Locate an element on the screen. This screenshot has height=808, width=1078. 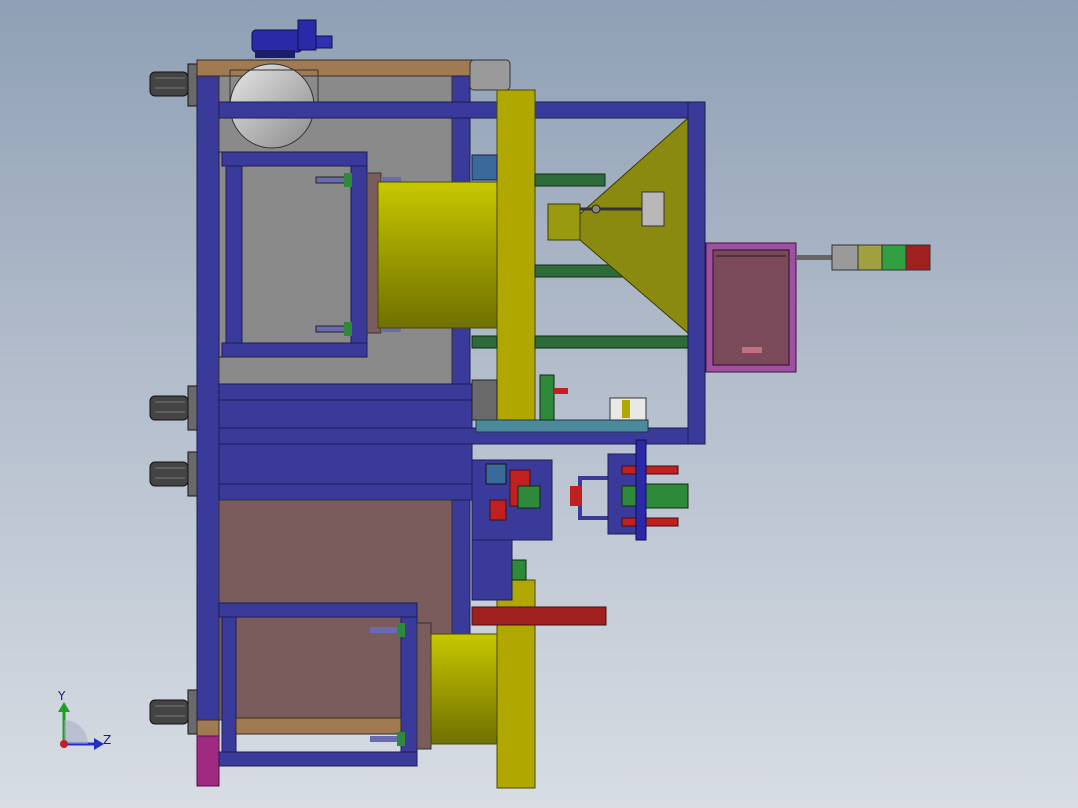
upper-cylinder is located at coordinates (439, 255).